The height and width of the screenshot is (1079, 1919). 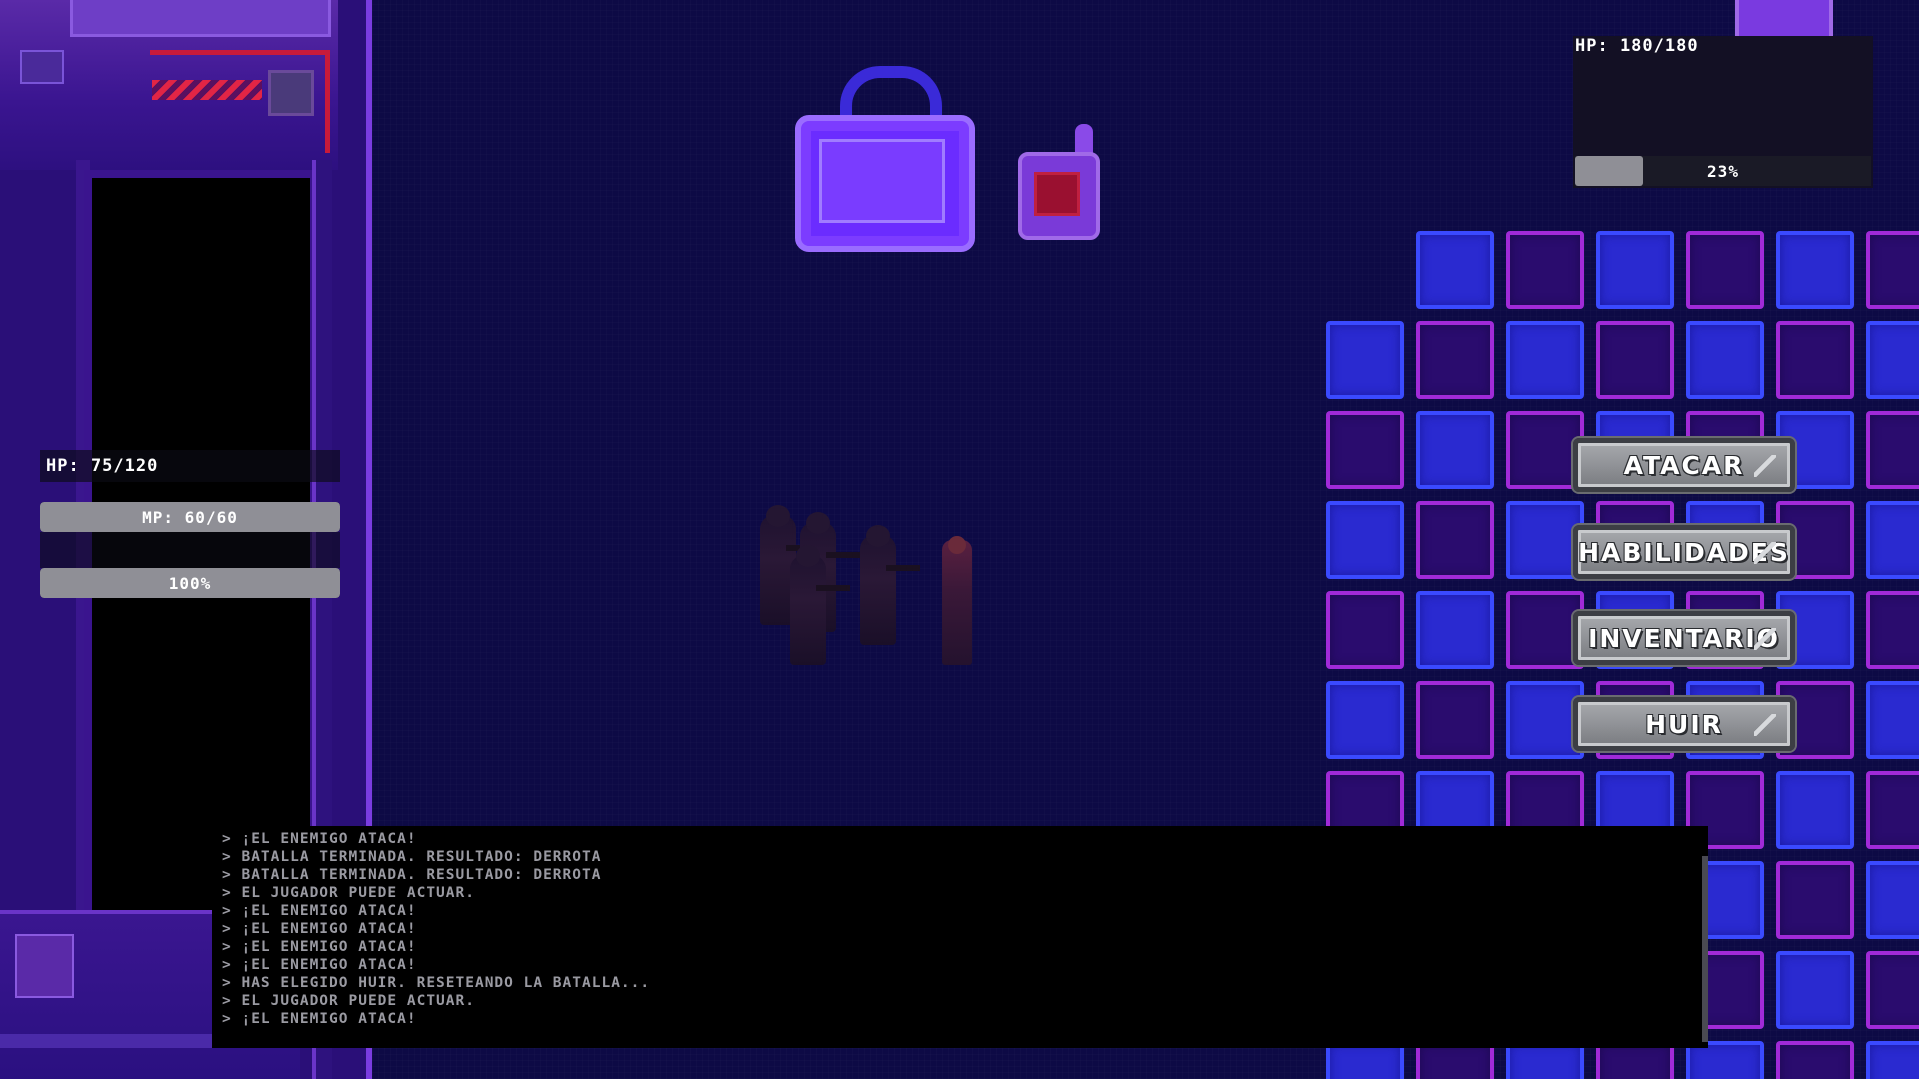 I want to click on enemy-stats-panel: HP: 180/180 23%, so click(x=1723, y=112).